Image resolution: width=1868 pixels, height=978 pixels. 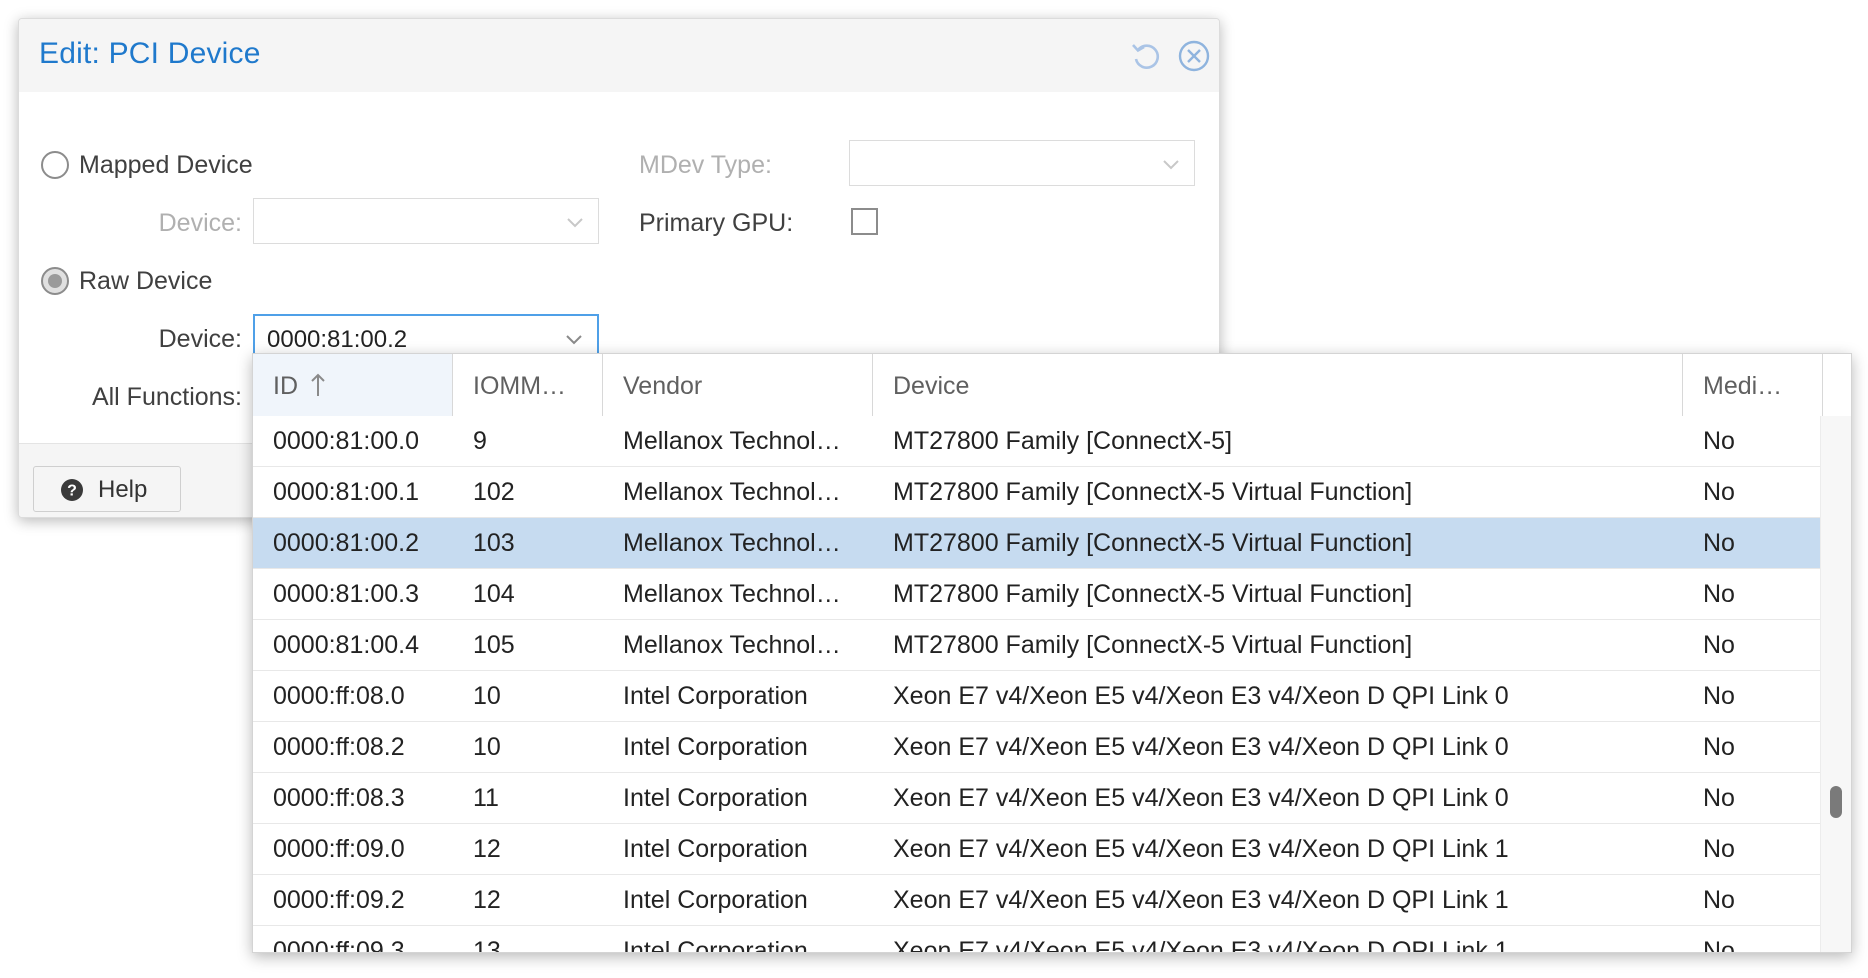 I want to click on column-header-vendor: Vendor, so click(x=738, y=385).